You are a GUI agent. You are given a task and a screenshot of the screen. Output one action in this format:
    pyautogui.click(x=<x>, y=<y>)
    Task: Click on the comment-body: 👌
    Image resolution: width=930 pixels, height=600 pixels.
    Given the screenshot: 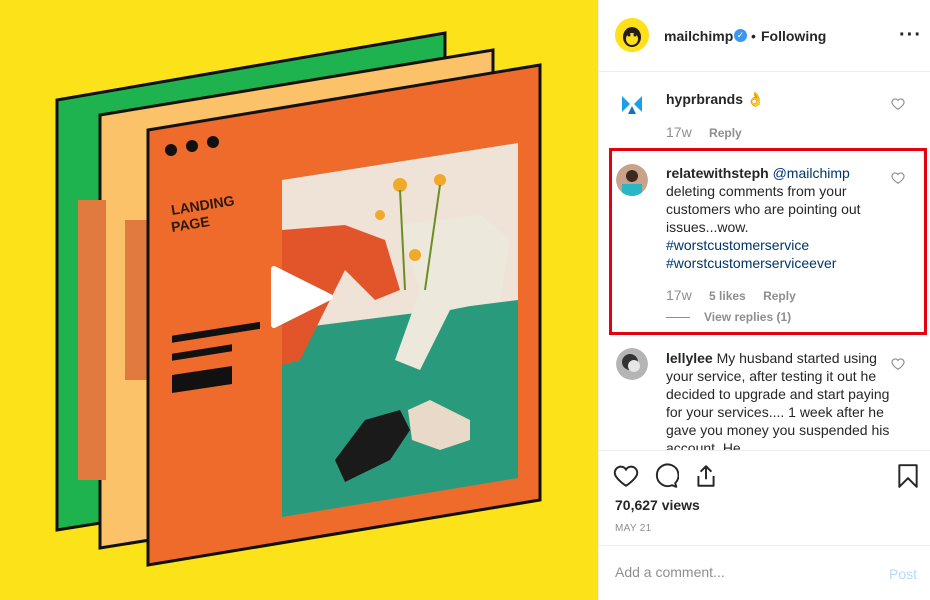 What is the action you would take?
    pyautogui.click(x=755, y=99)
    